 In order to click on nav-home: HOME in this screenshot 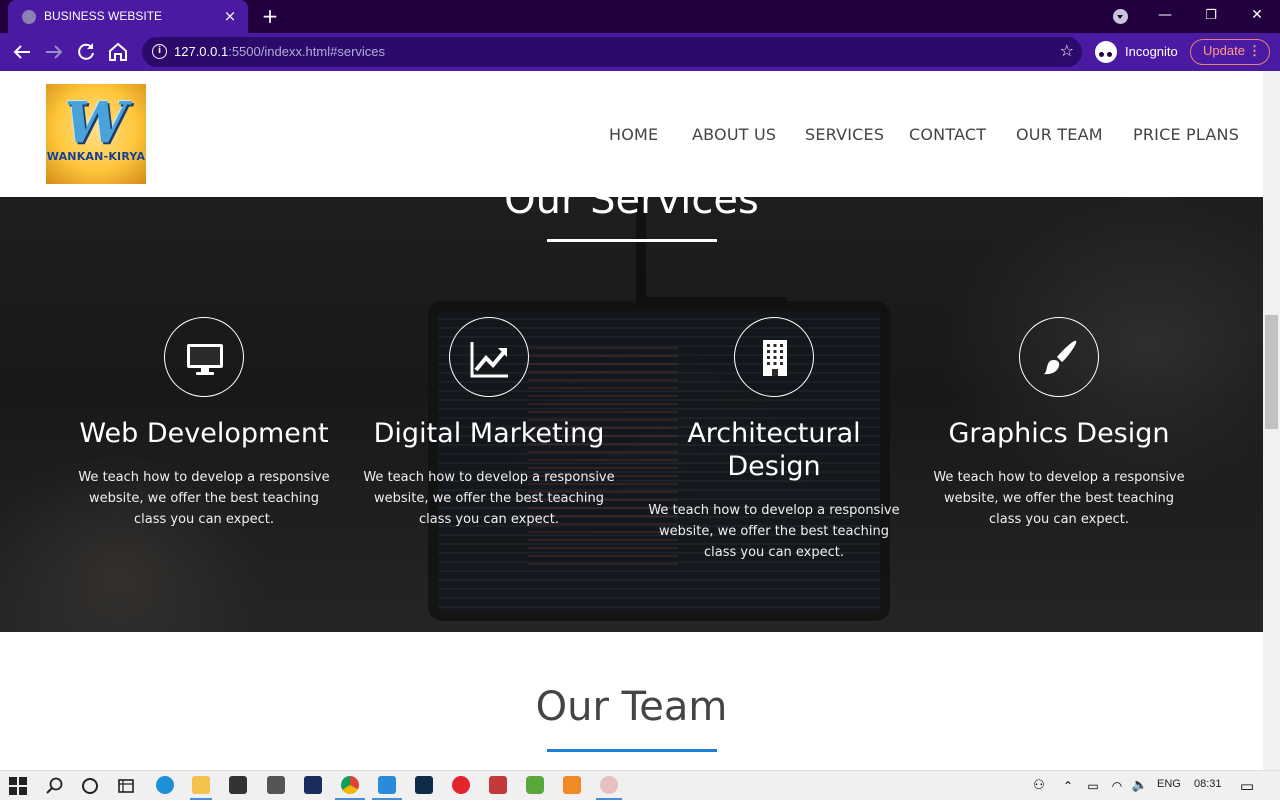, I will do `click(633, 134)`.